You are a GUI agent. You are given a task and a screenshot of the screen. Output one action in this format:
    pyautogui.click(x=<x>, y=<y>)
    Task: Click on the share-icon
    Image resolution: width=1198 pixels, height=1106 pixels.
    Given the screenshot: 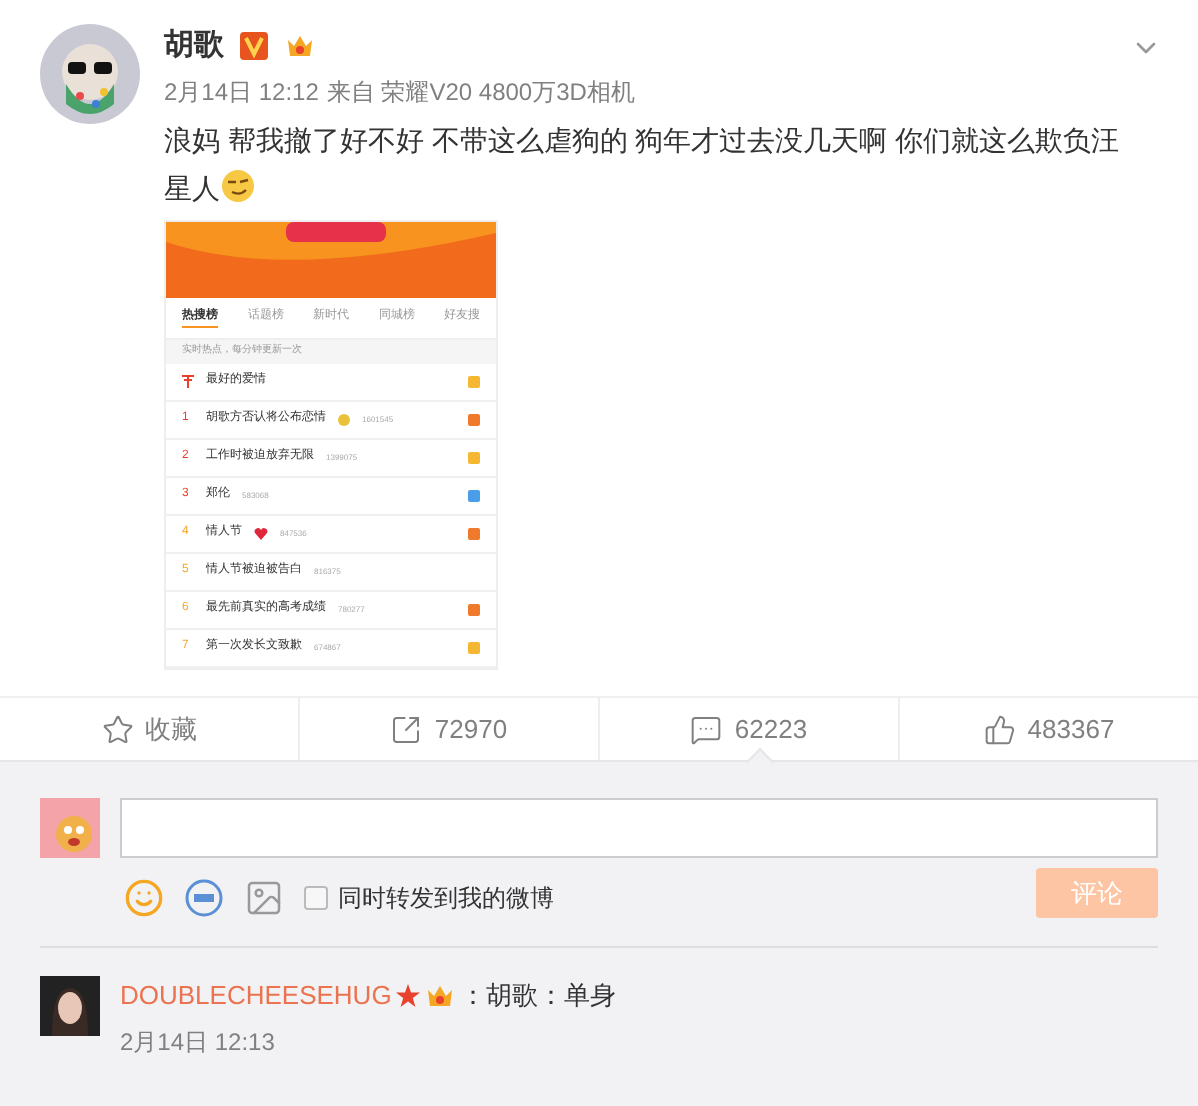 What is the action you would take?
    pyautogui.click(x=406, y=729)
    